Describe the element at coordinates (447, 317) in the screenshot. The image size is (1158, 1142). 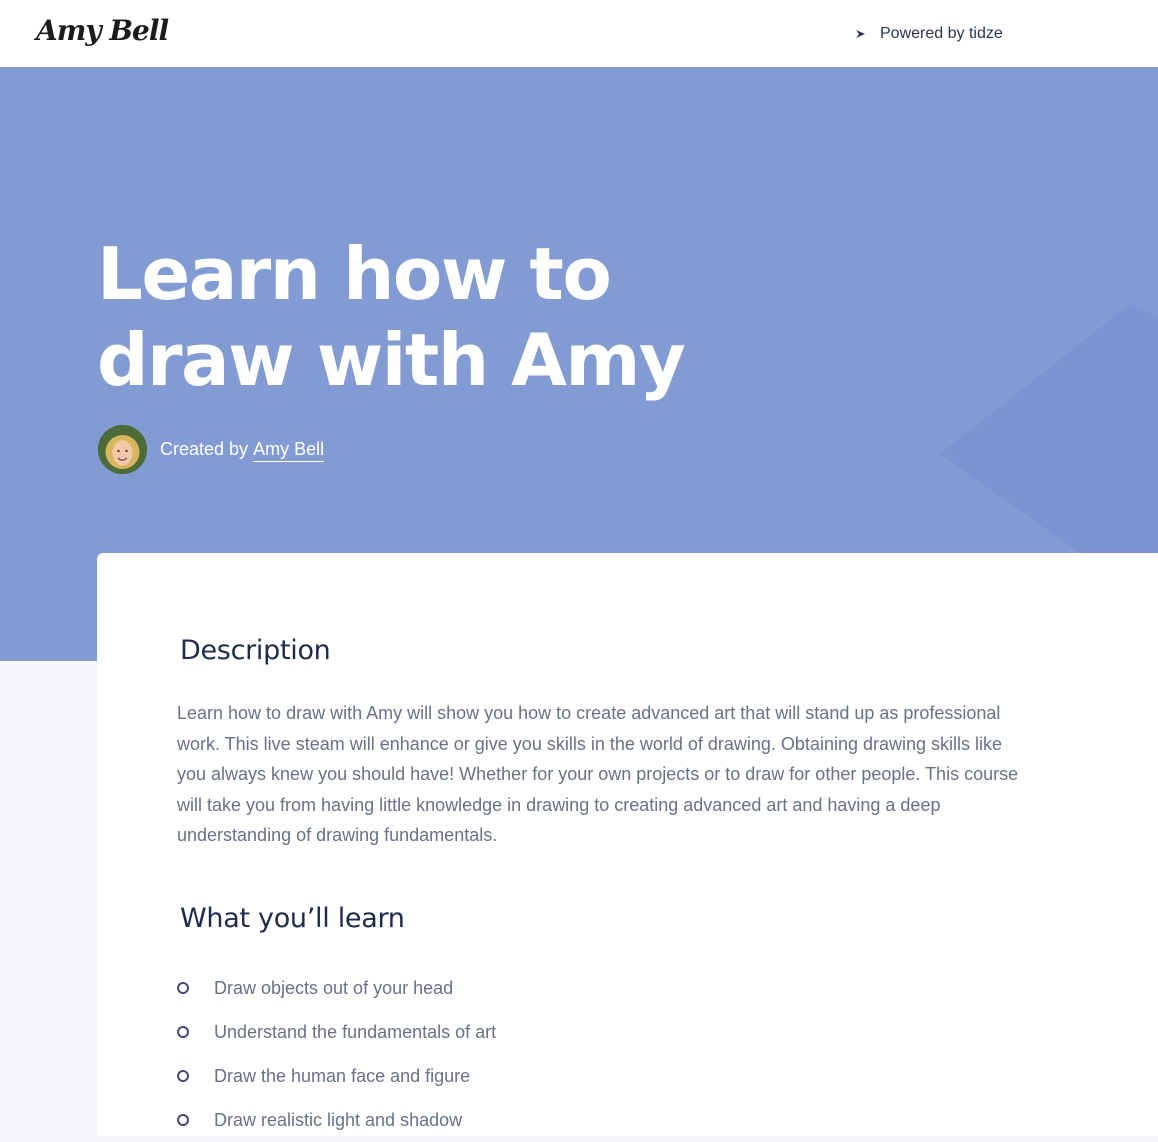
I see `course-title: Learn how to draw with Amy` at that location.